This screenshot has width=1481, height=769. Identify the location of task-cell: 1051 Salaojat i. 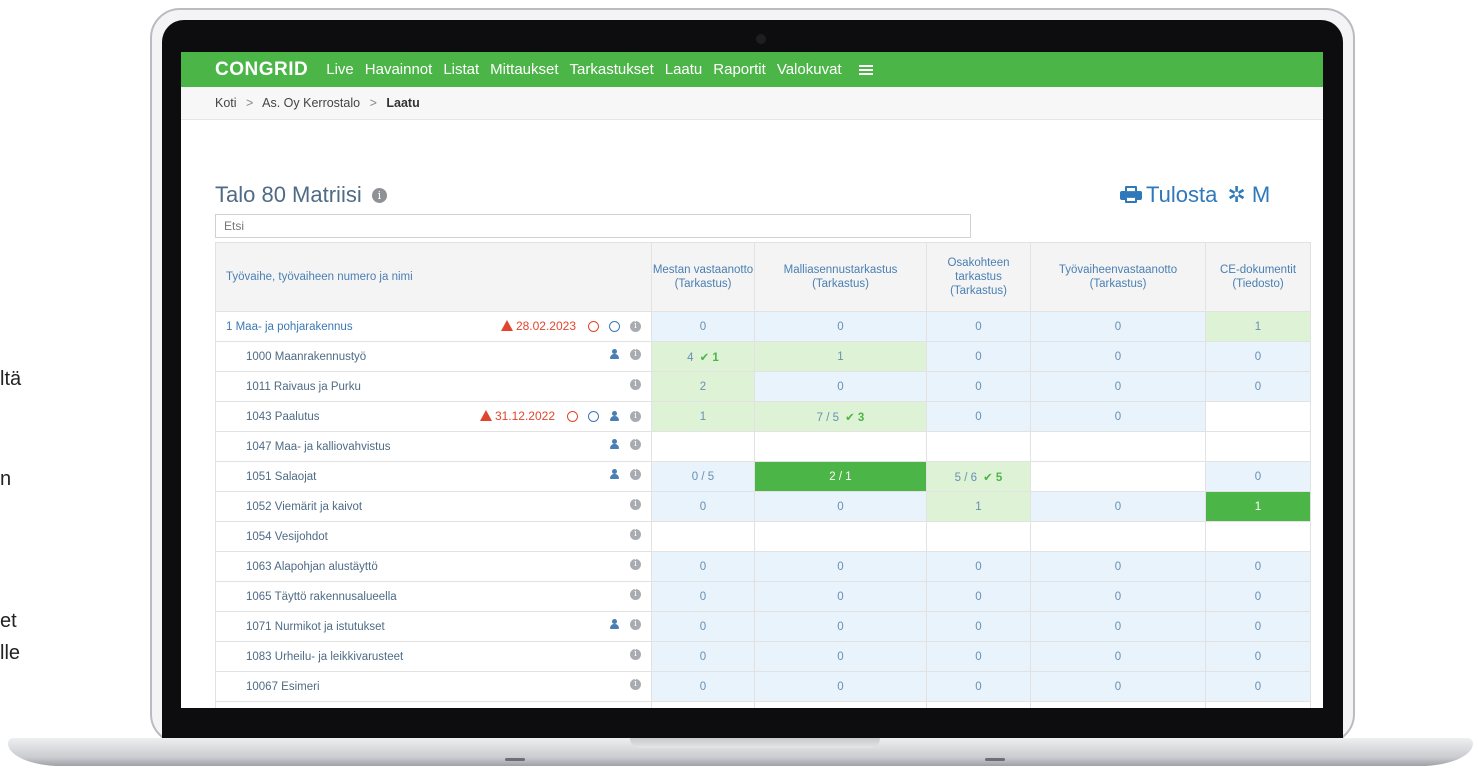
(433, 476).